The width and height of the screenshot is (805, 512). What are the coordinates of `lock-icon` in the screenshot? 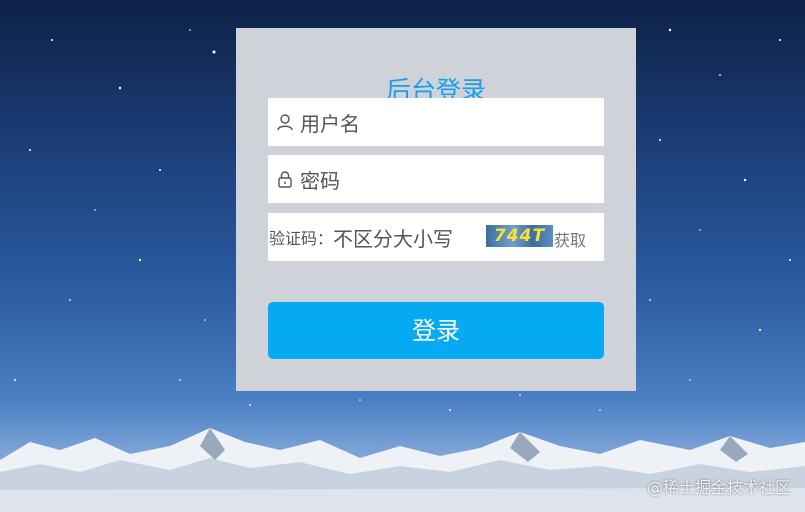 It's located at (285, 179).